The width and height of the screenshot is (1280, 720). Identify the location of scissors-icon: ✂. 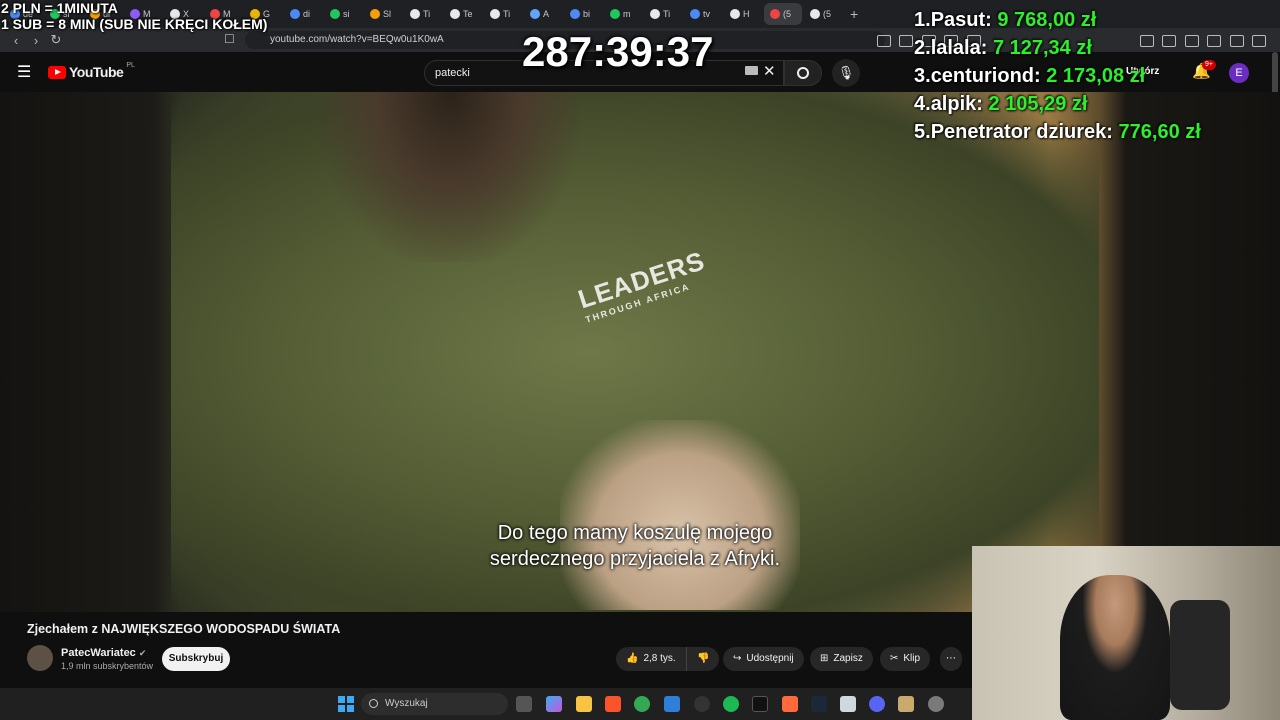
(894, 658).